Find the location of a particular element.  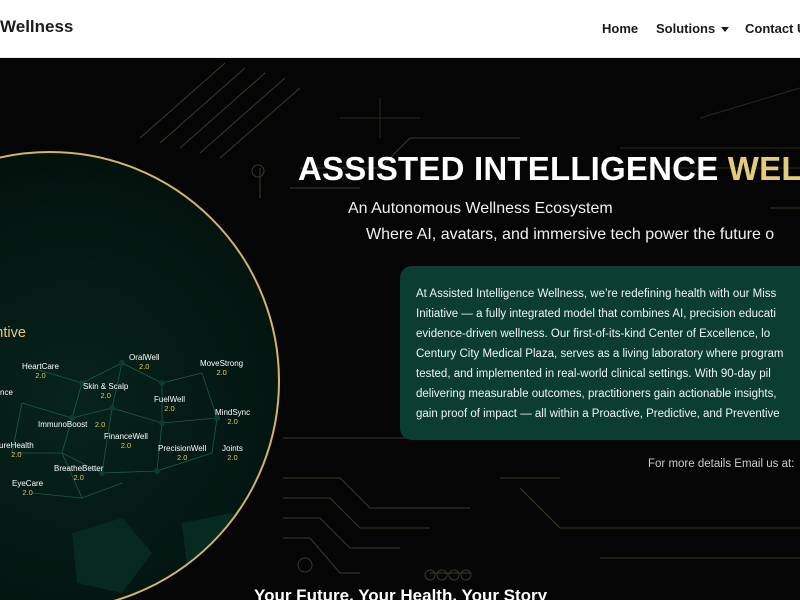

node-precisionwell-label: PrecisionWell is located at coordinates (182, 448).